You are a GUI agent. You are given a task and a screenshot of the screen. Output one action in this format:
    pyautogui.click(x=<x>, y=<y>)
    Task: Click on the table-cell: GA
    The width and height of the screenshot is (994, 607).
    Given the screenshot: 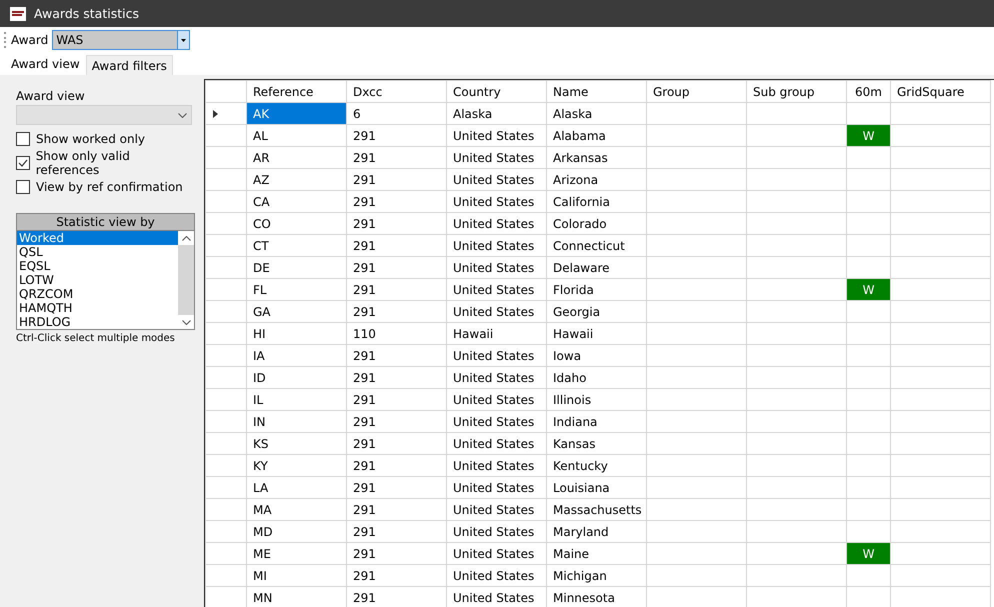 What is the action you would take?
    pyautogui.click(x=296, y=311)
    